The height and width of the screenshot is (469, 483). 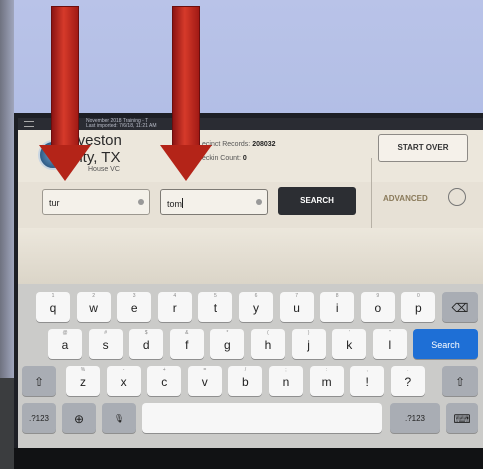 What do you see at coordinates (262, 418) in the screenshot?
I see `space-bar` at bounding box center [262, 418].